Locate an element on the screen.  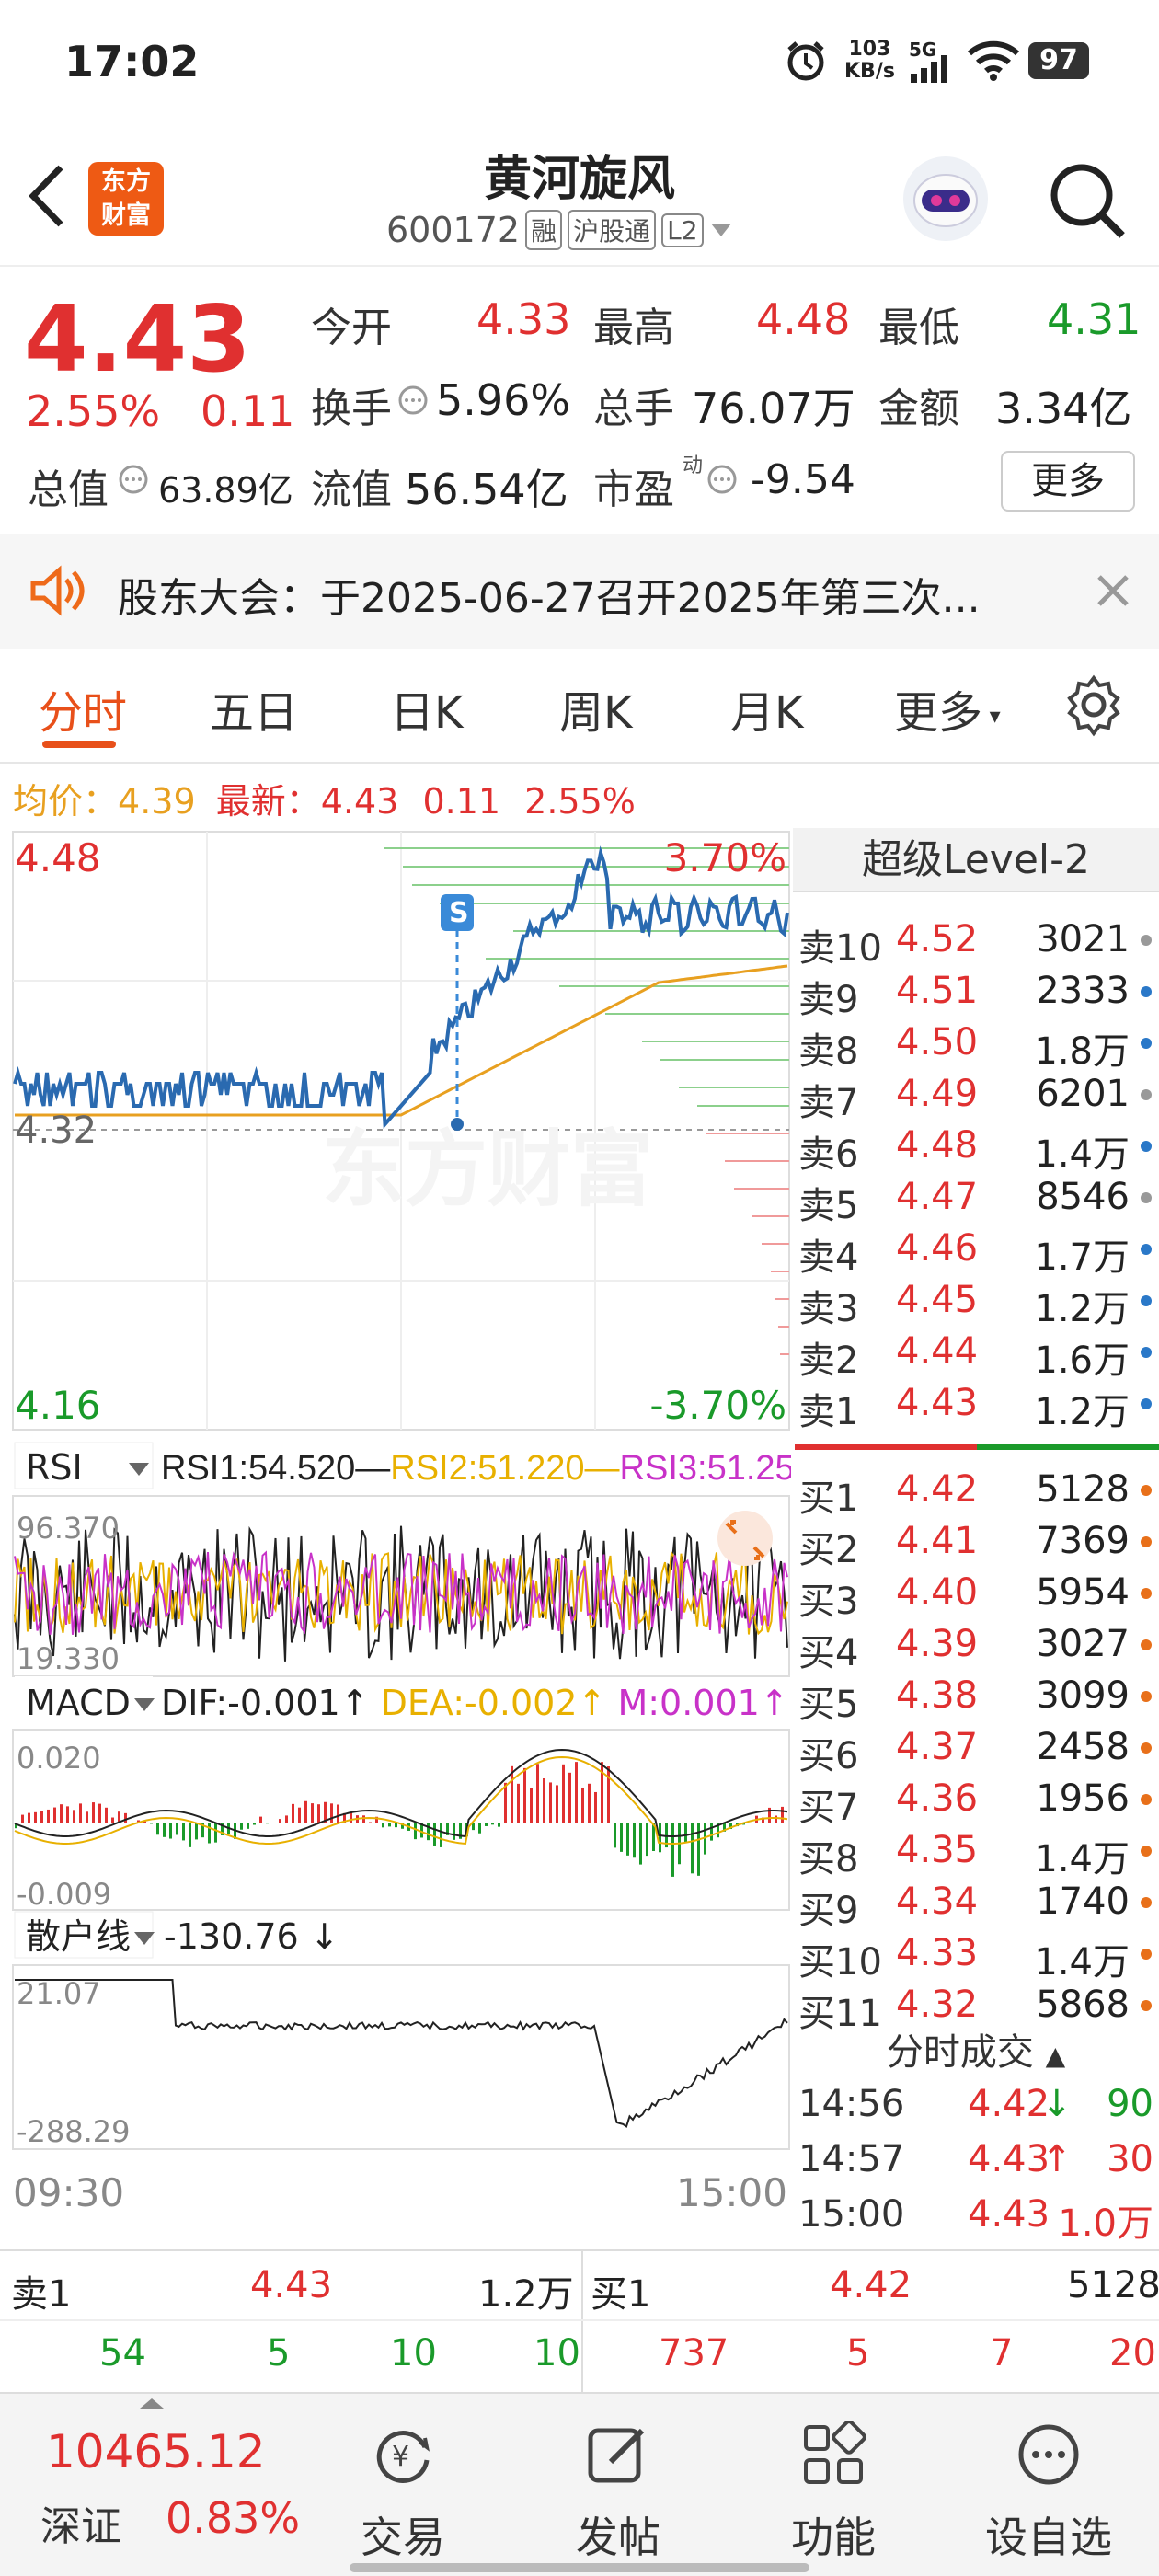
buy-row: 买6 4.37 2458 is located at coordinates (976, 1749).